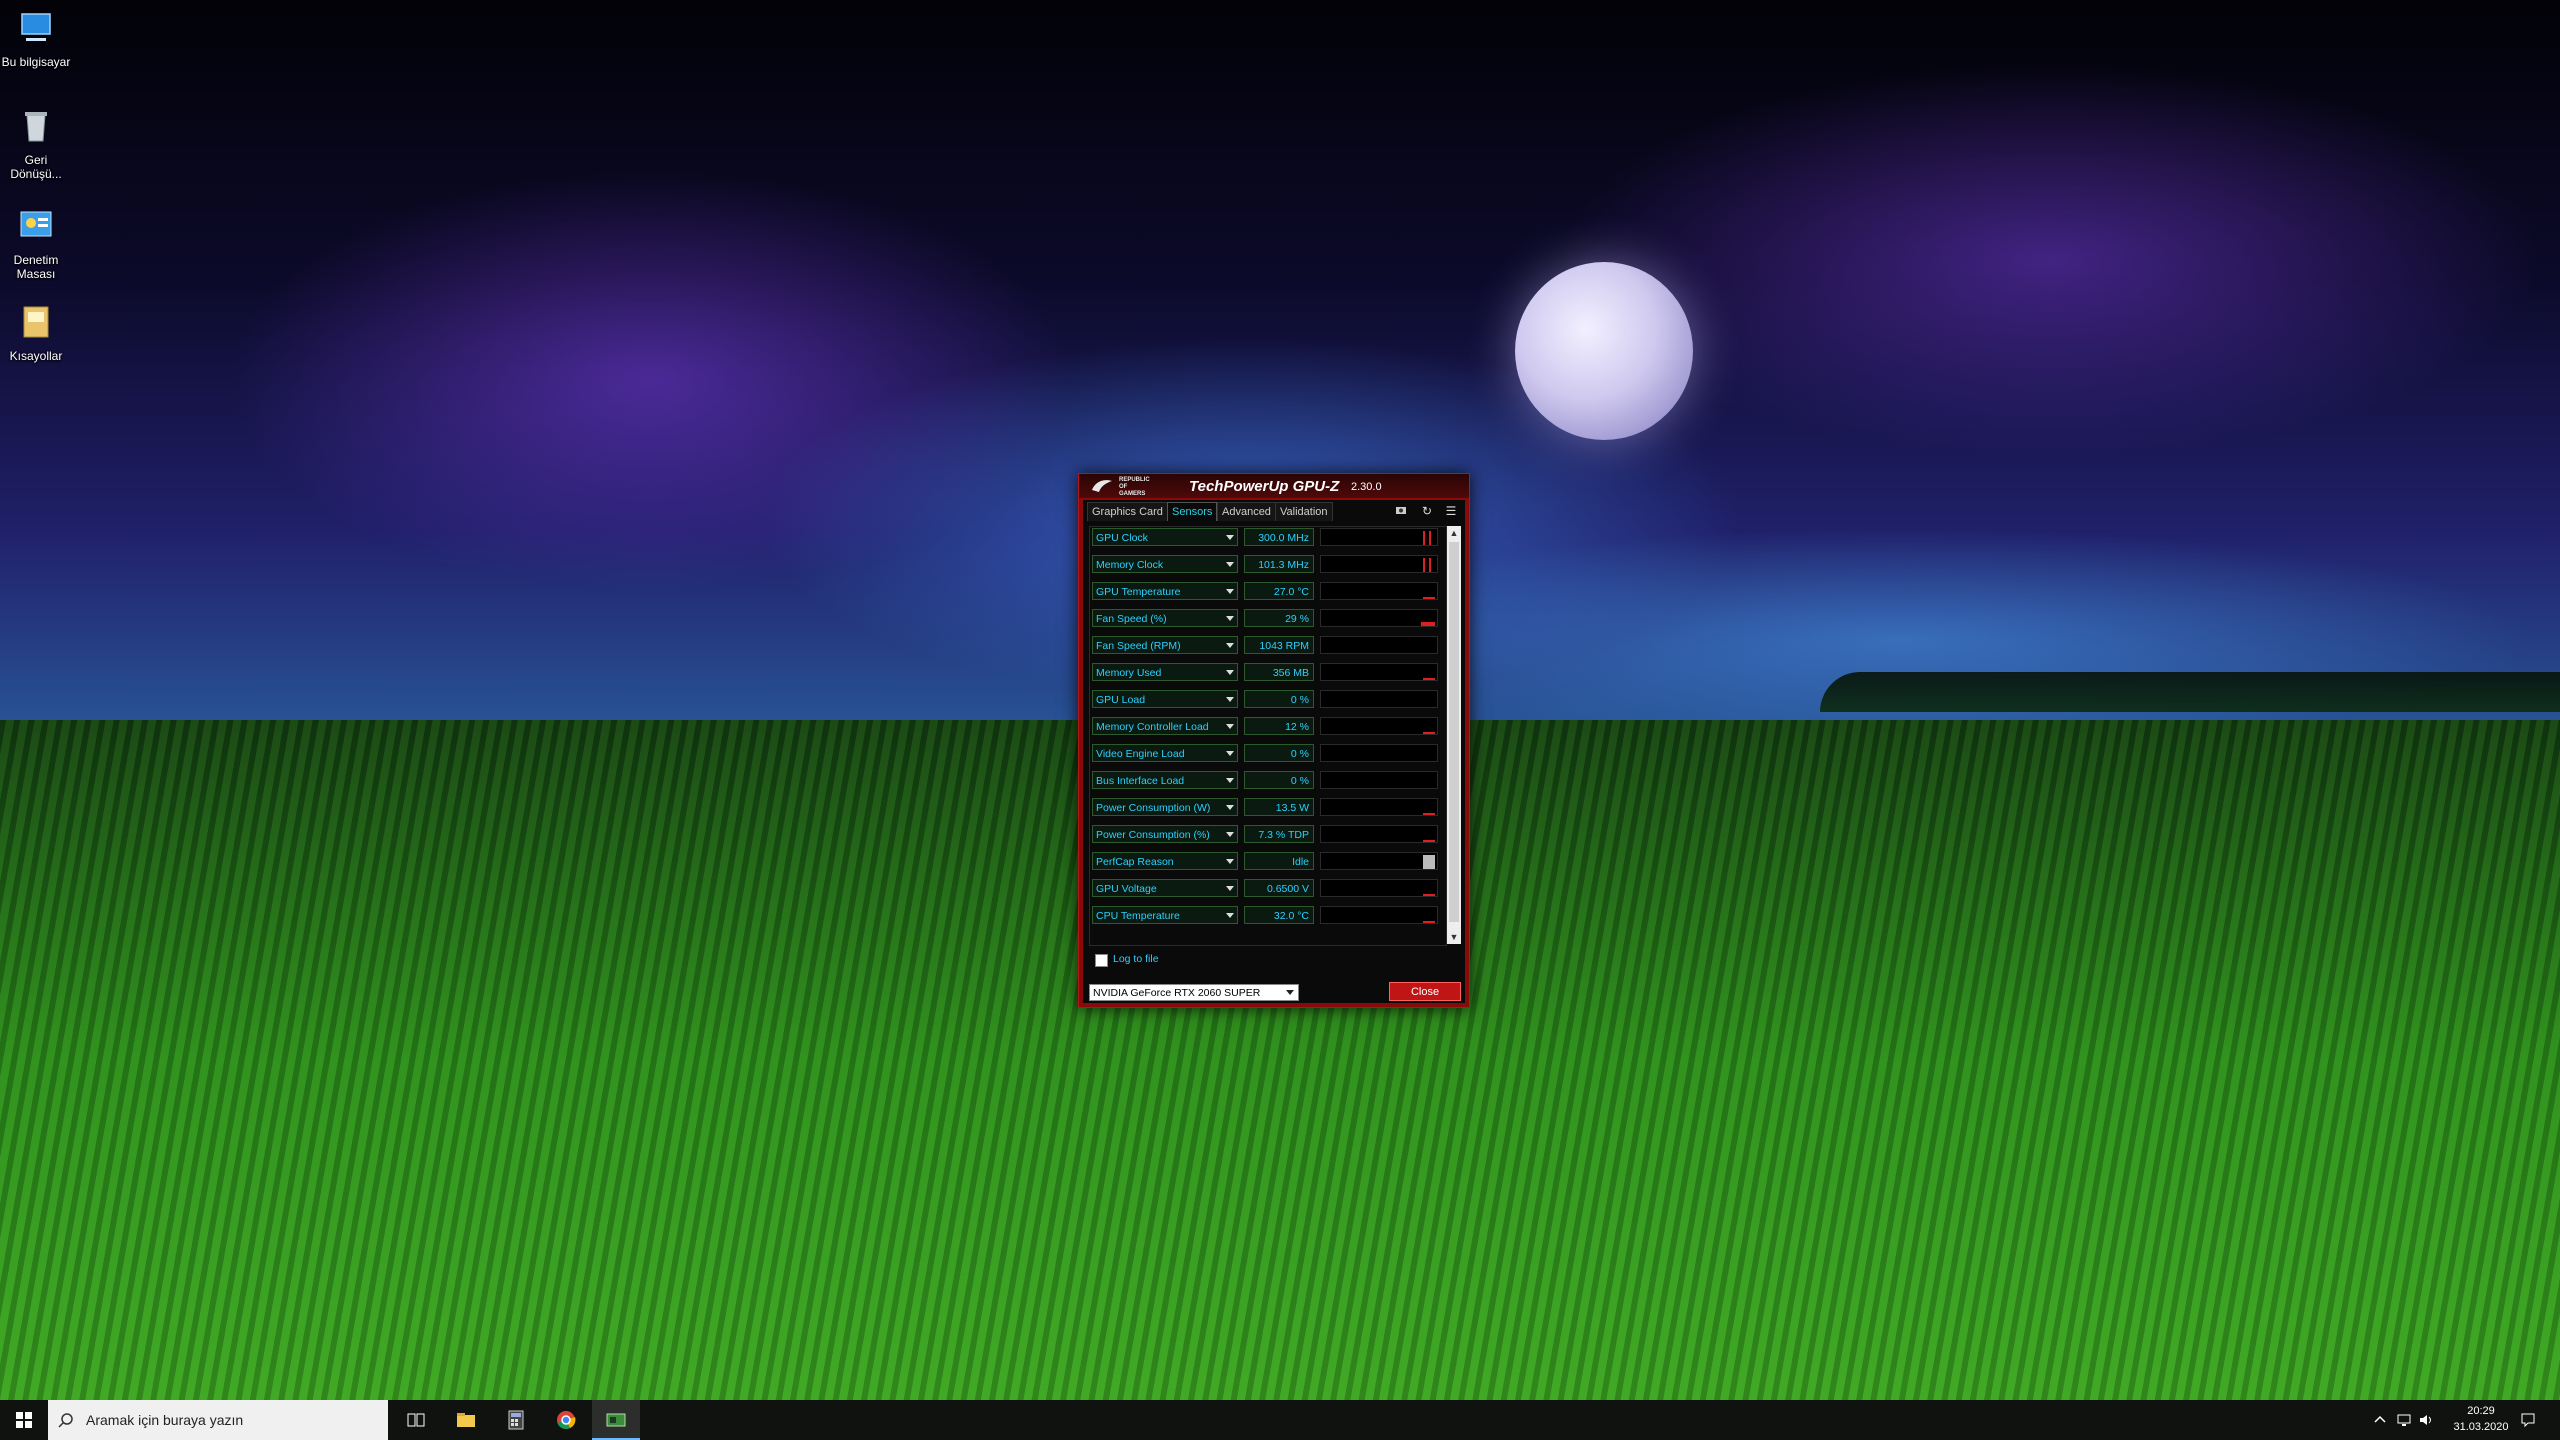  What do you see at coordinates (36, 322) in the screenshot?
I see `folder-icon` at bounding box center [36, 322].